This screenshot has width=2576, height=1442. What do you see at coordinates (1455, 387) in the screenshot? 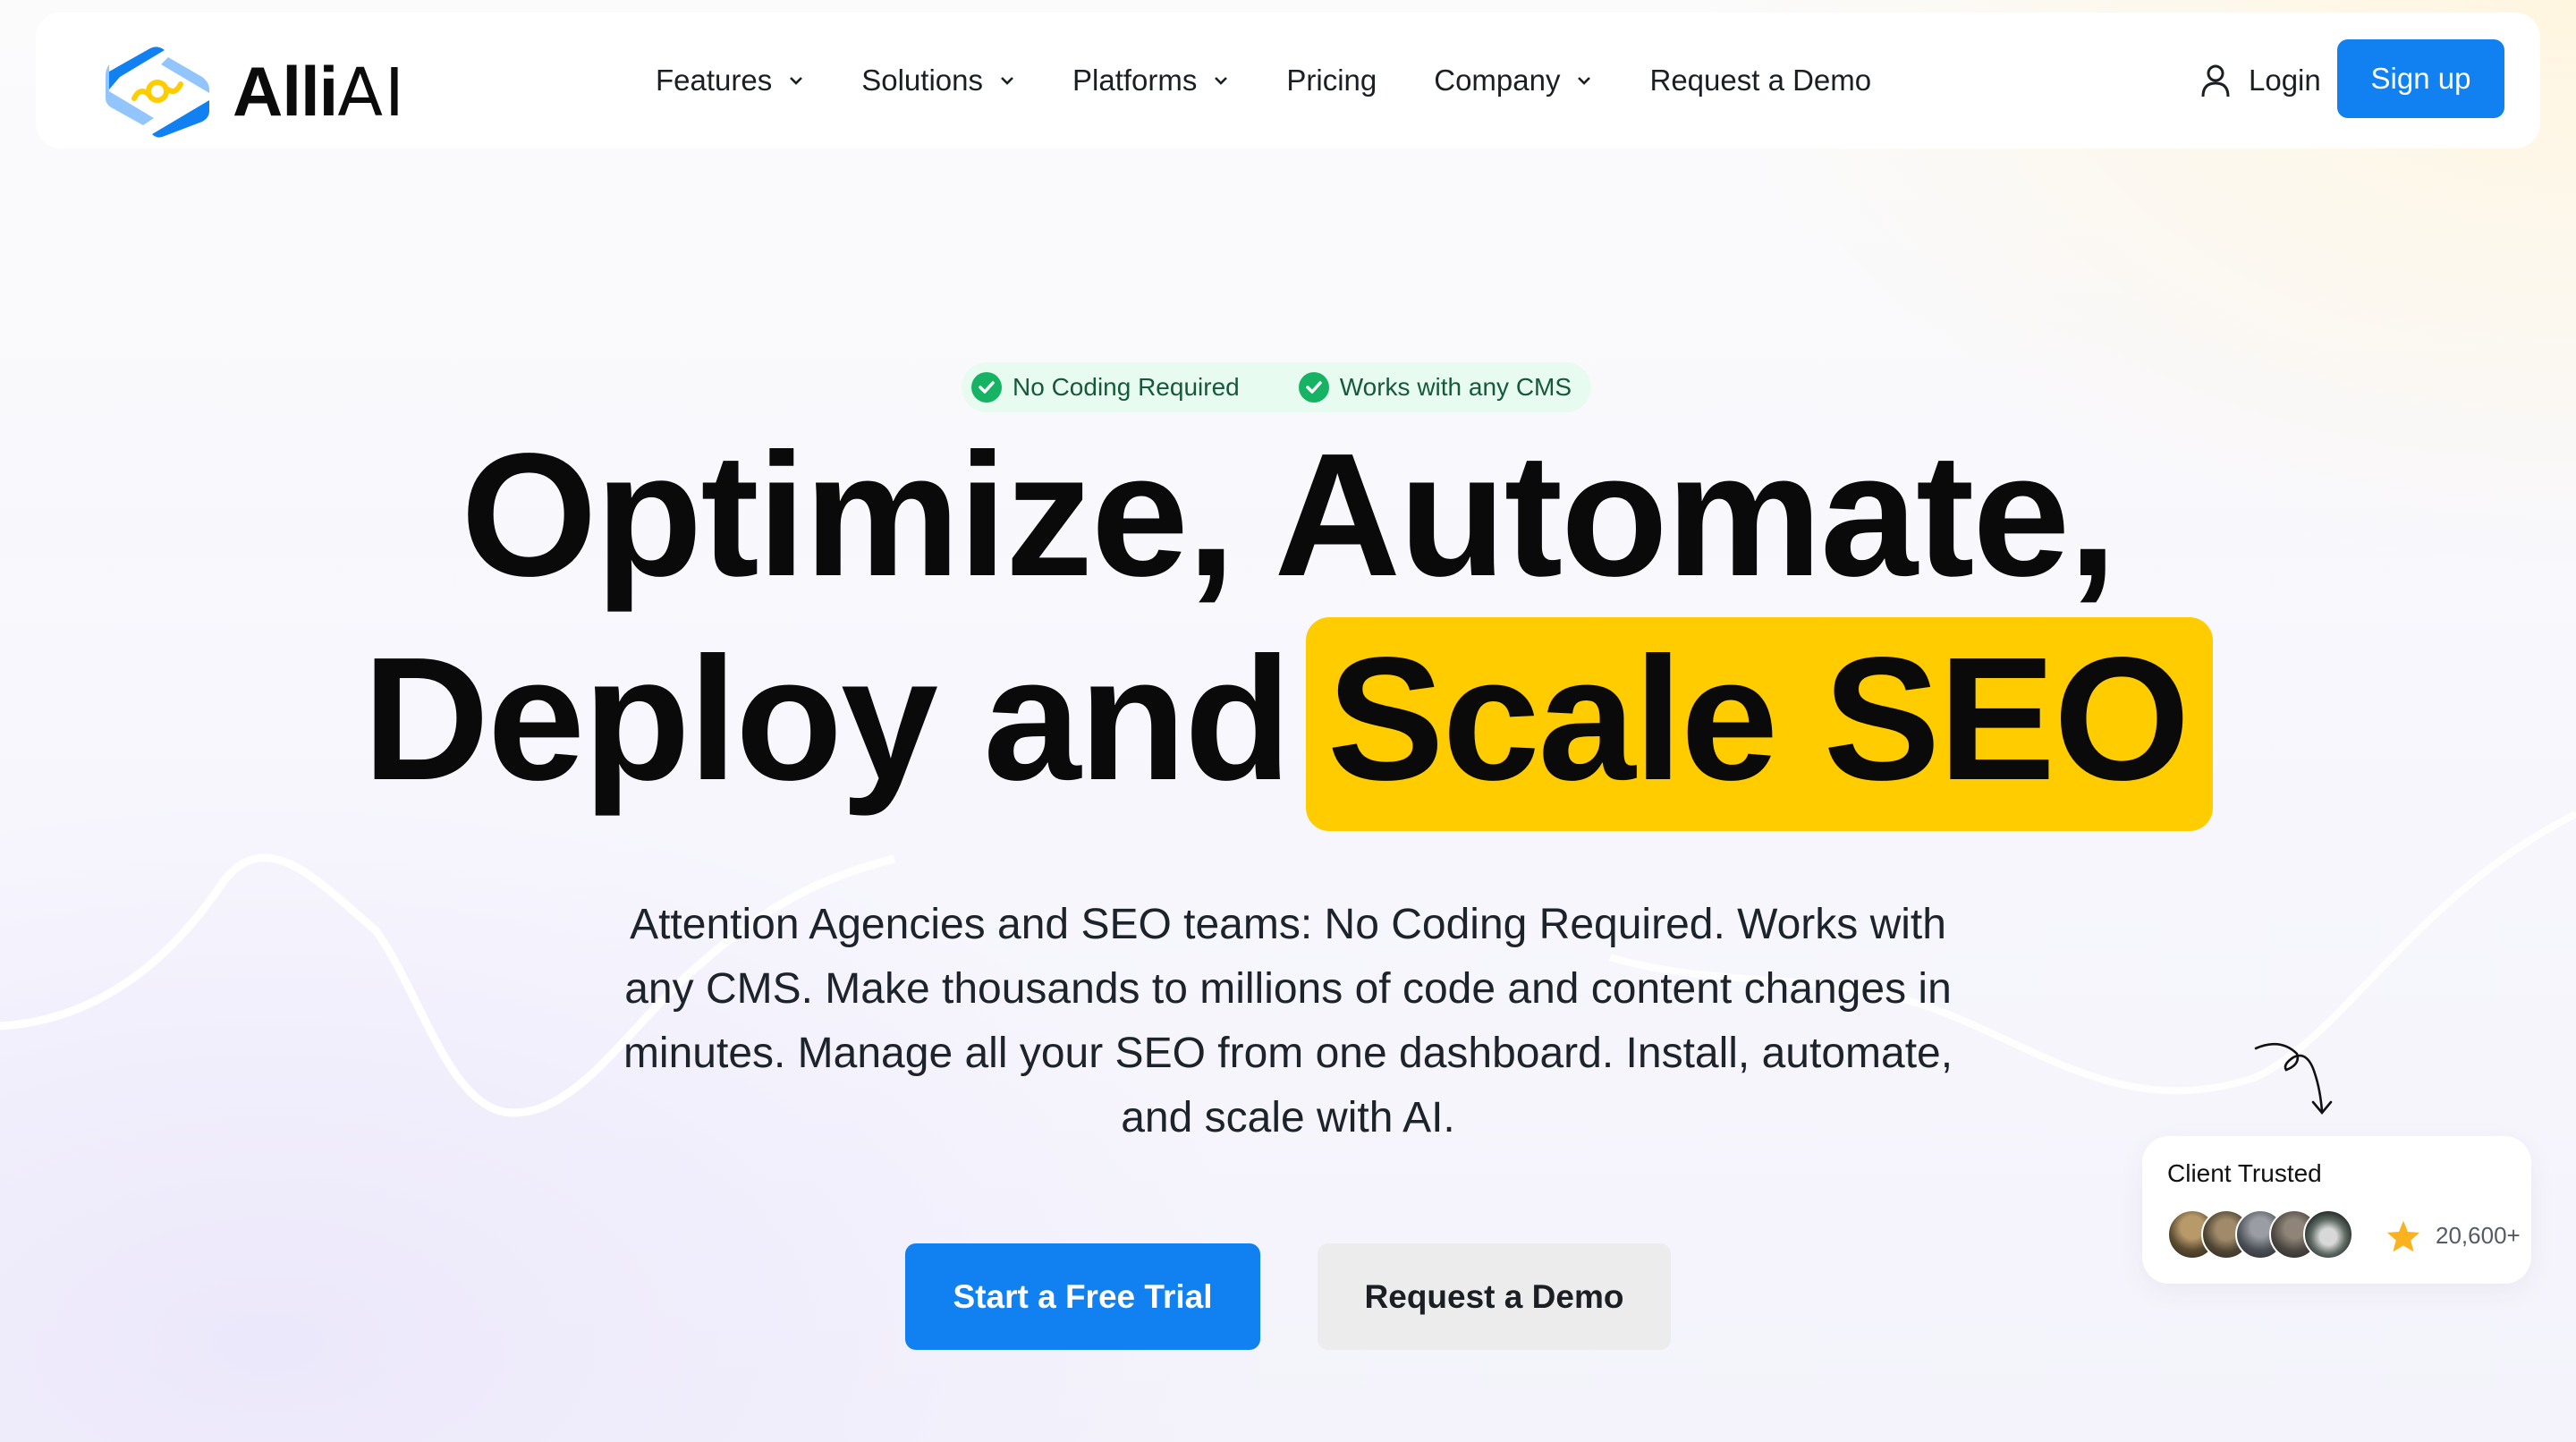
I see `badge-label: Works with any CMS` at bounding box center [1455, 387].